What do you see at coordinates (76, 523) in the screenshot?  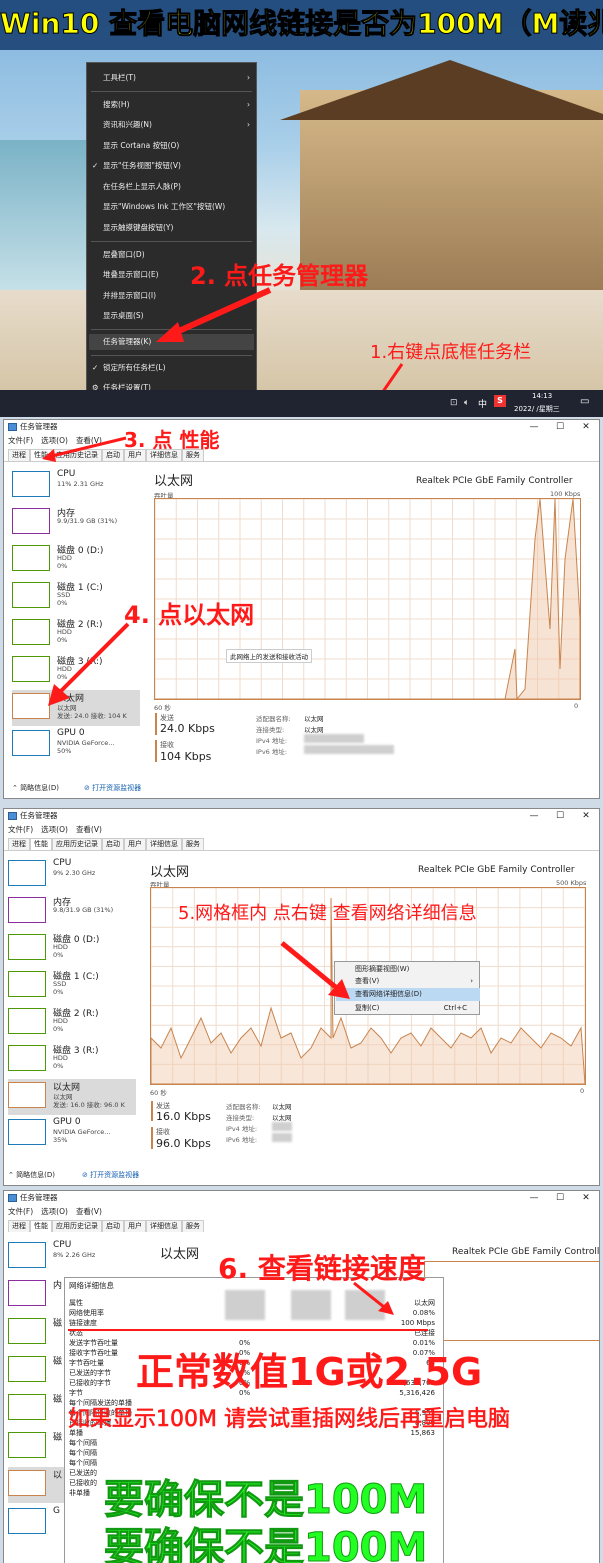 I see `sidebar-item-1: 内存 9.9/31.9 GB (31%)` at bounding box center [76, 523].